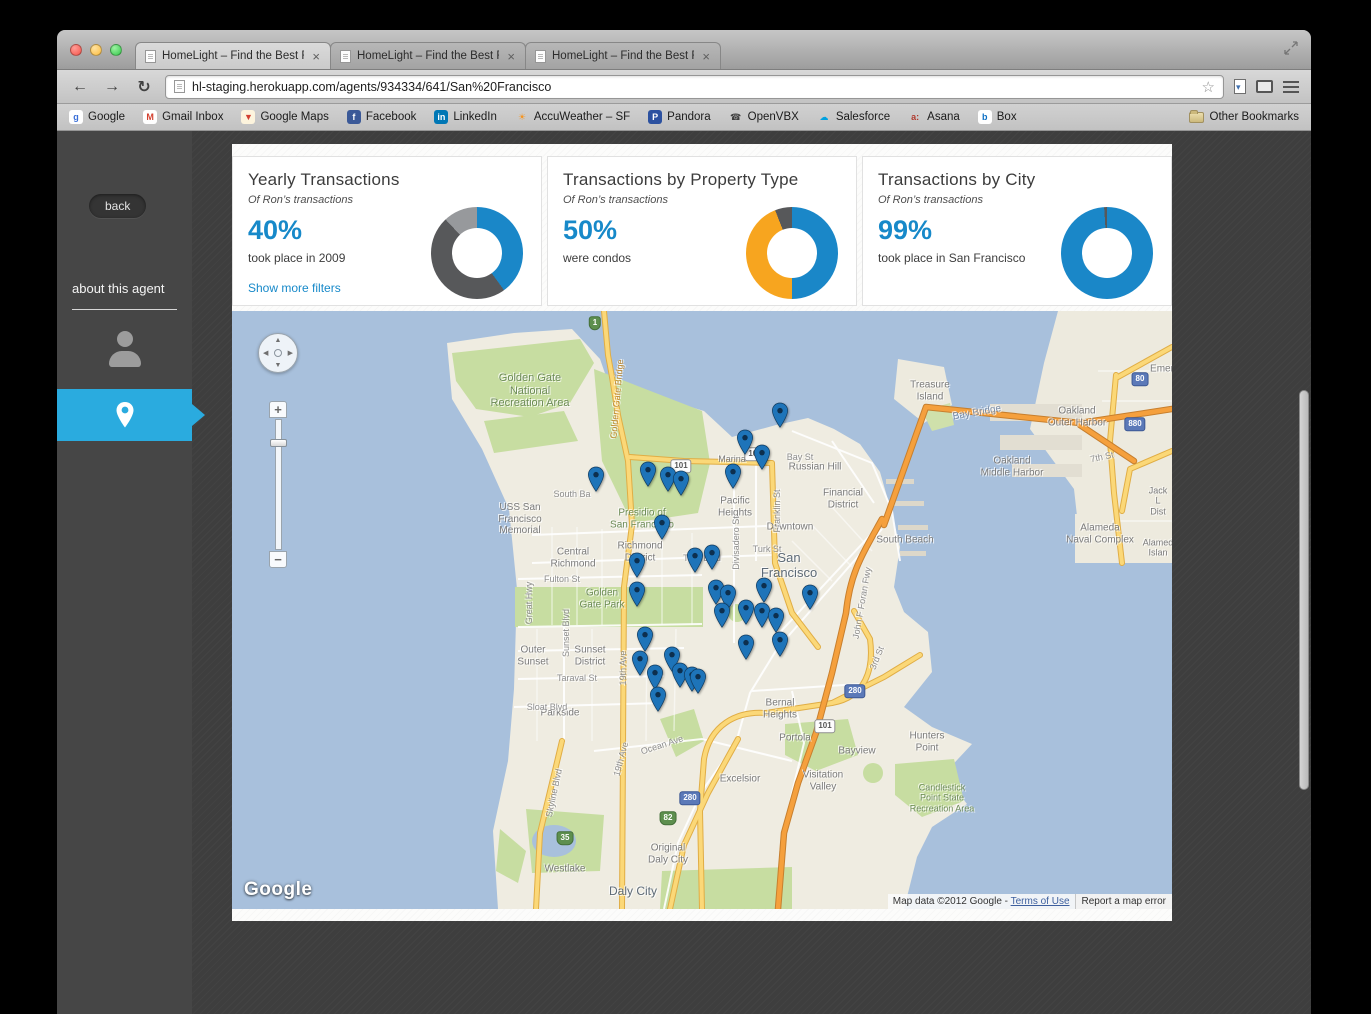 This screenshot has width=1371, height=1014. Describe the element at coordinates (278, 443) in the screenshot. I see `zoom-slider-handle` at that location.